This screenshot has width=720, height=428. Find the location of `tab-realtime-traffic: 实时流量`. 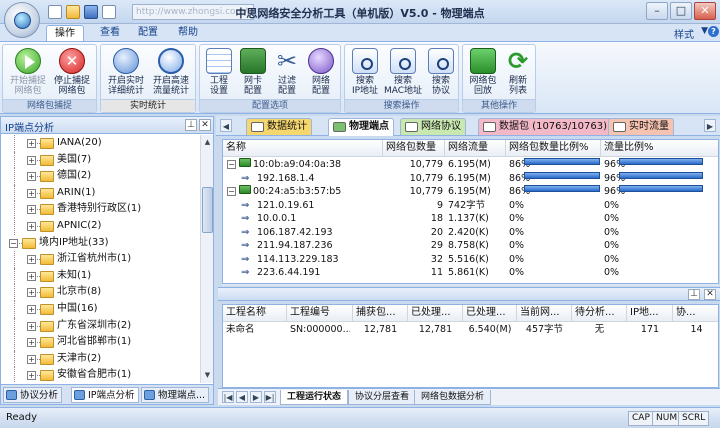

tab-realtime-traffic: 实时流量 is located at coordinates (641, 126).